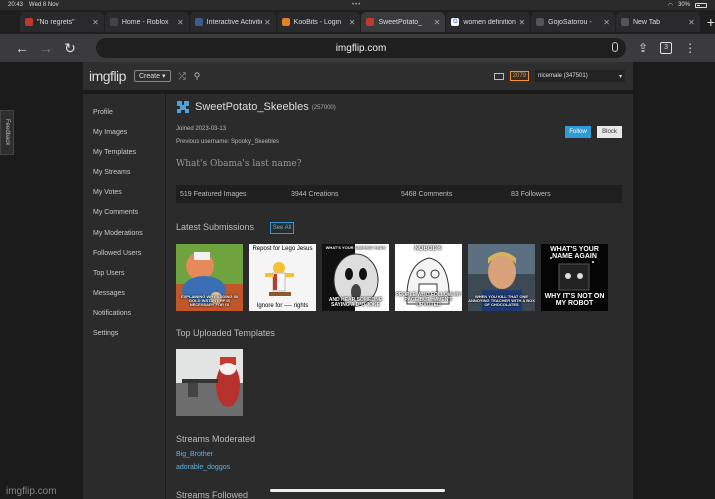 The image size is (715, 499). I want to click on user-menu: nicemale (347501) ▾, so click(580, 76).